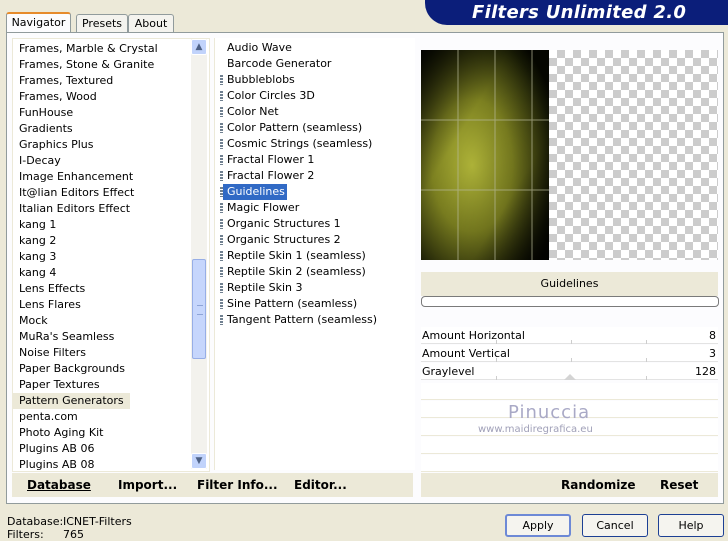  Describe the element at coordinates (34, 273) in the screenshot. I see `category-item: kang 4` at that location.